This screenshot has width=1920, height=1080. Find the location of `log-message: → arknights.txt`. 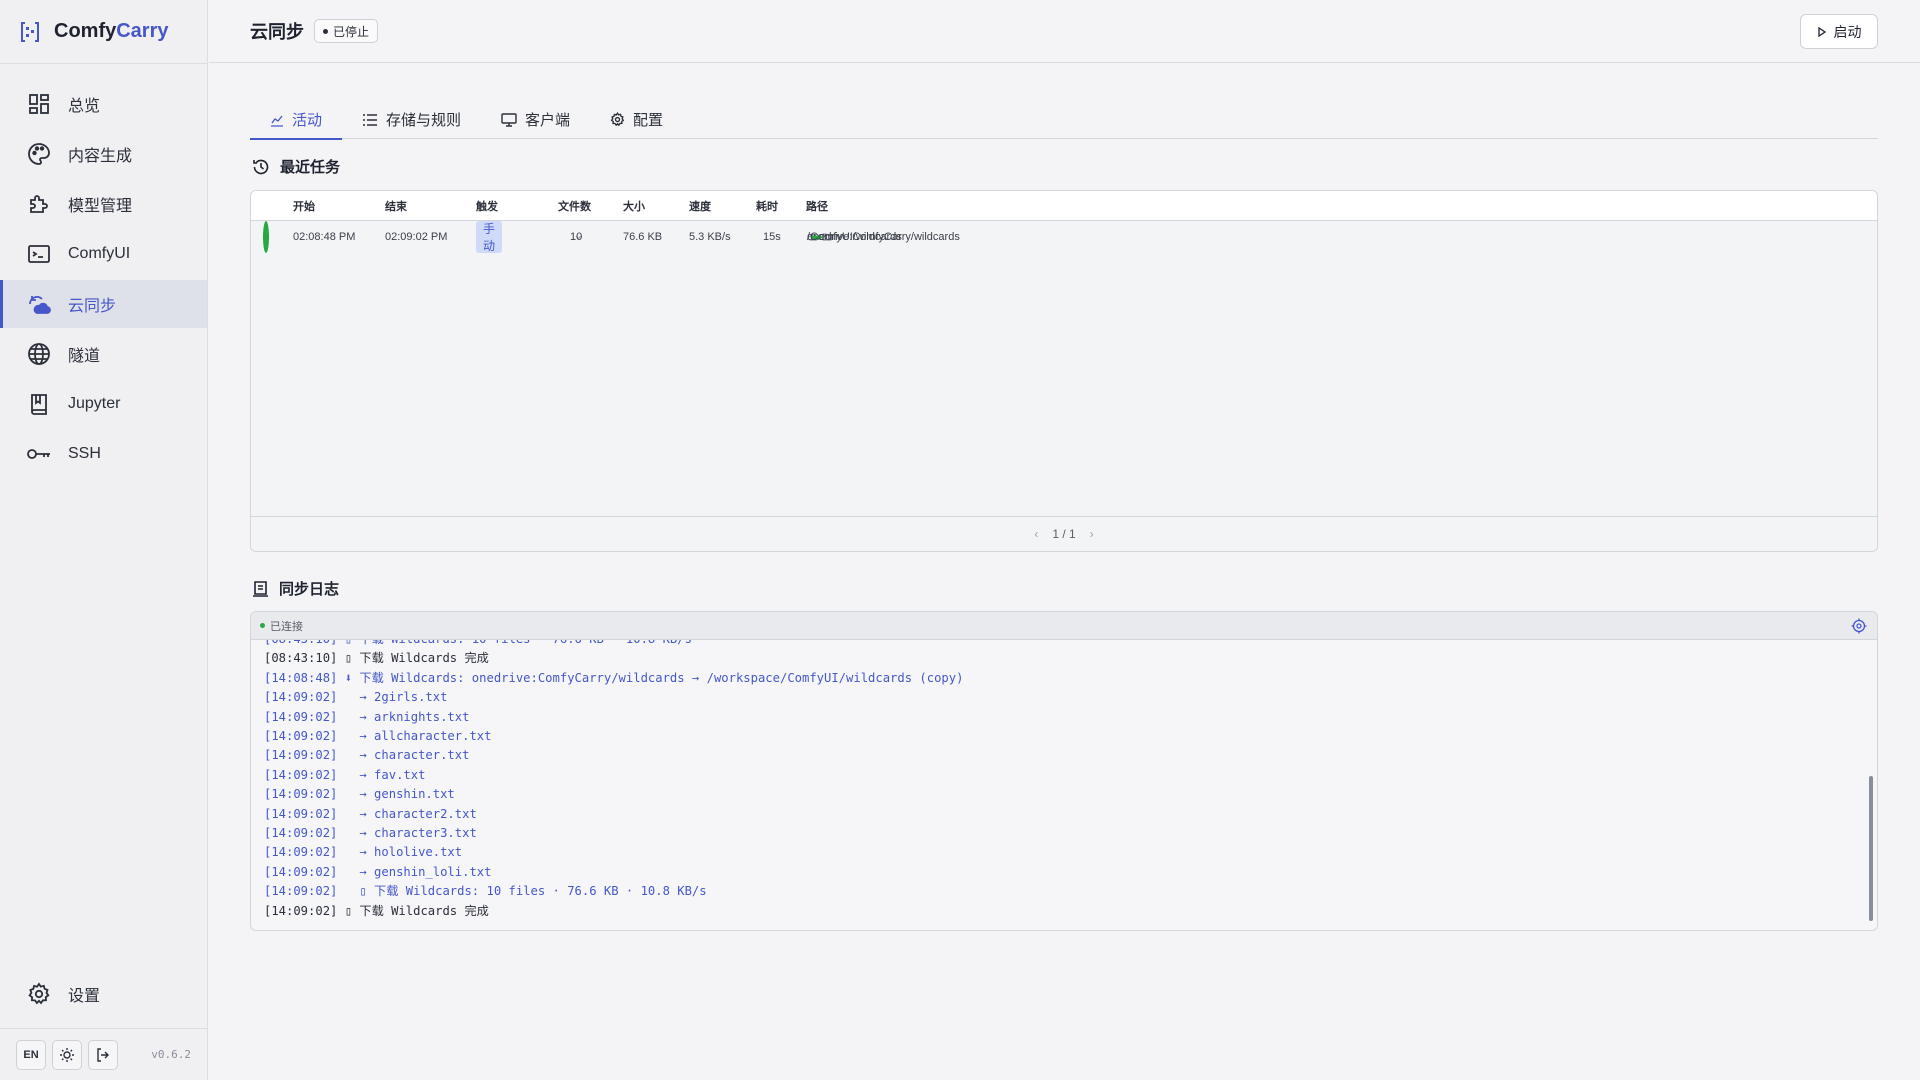

log-message: → arknights.txt is located at coordinates (403, 716).